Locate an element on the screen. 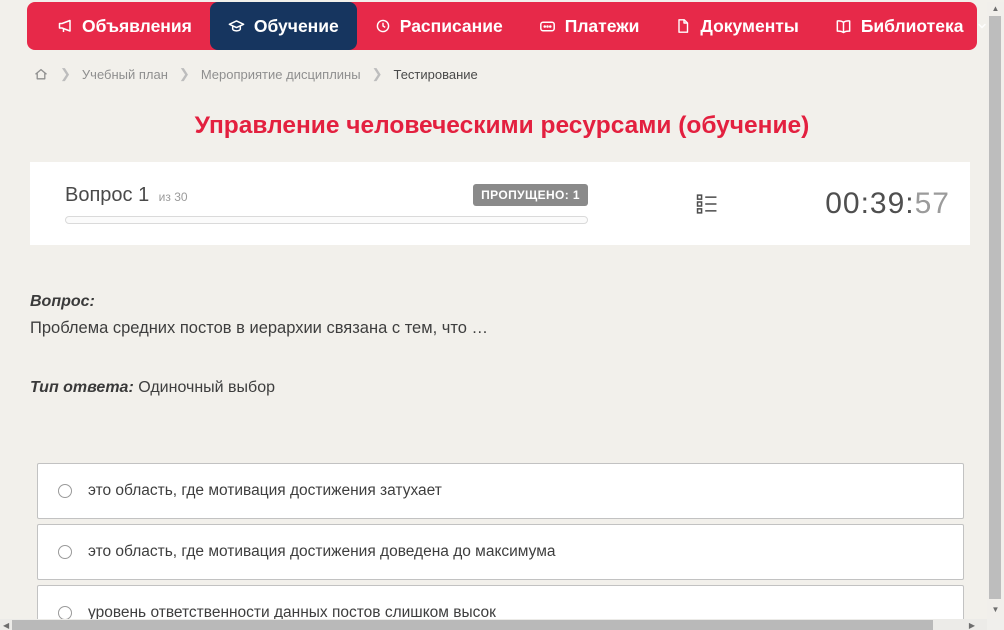 This screenshot has height=630, width=1004. payments-icon is located at coordinates (547, 26).